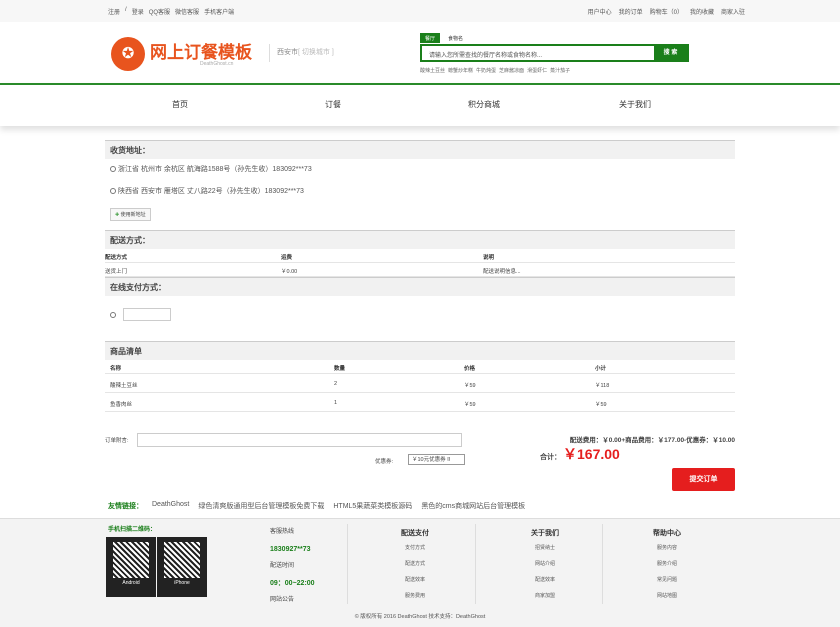 This screenshot has width=840, height=627. Describe the element at coordinates (600, 11) in the screenshot. I see `user-center-link: 用户中心` at that location.